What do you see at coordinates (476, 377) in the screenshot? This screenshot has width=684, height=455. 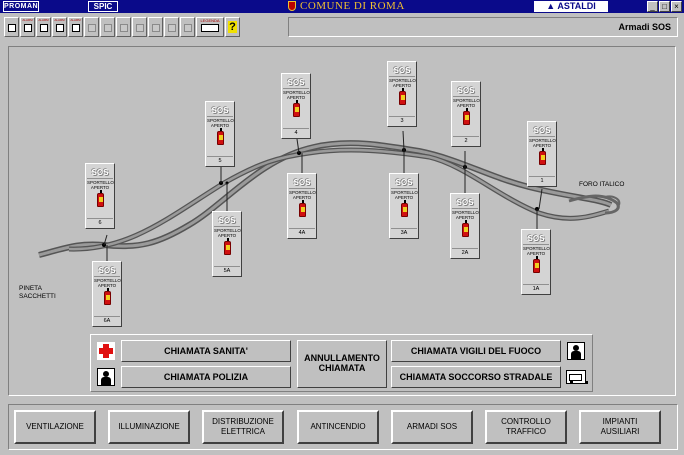 I see `call-road-assistance-button: CHIAMATA SOCCORSO STRADALE` at bounding box center [476, 377].